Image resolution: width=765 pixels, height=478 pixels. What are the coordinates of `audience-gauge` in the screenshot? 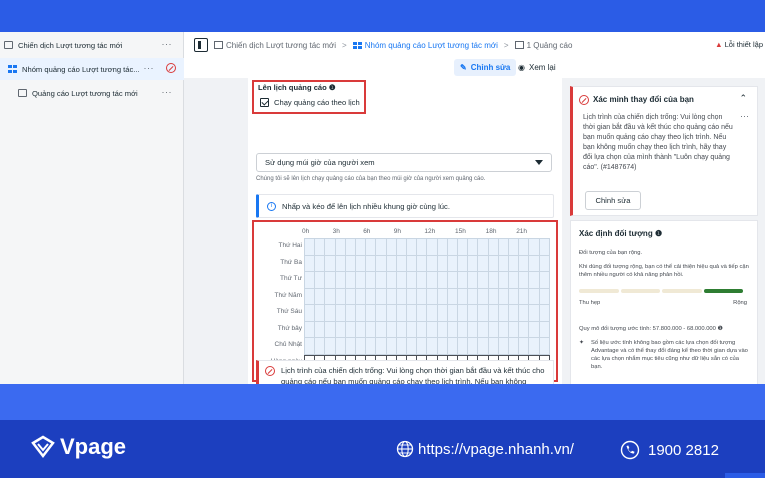 It's located at (661, 291).